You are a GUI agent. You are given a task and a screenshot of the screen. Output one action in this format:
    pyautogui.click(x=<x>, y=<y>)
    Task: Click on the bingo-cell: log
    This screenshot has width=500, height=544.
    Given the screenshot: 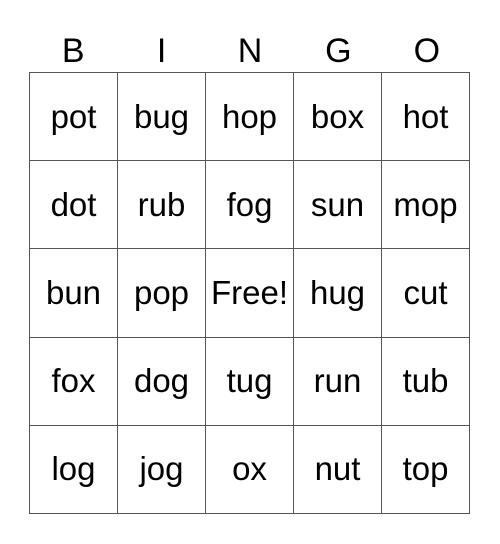 What is the action you would take?
    pyautogui.click(x=74, y=469)
    